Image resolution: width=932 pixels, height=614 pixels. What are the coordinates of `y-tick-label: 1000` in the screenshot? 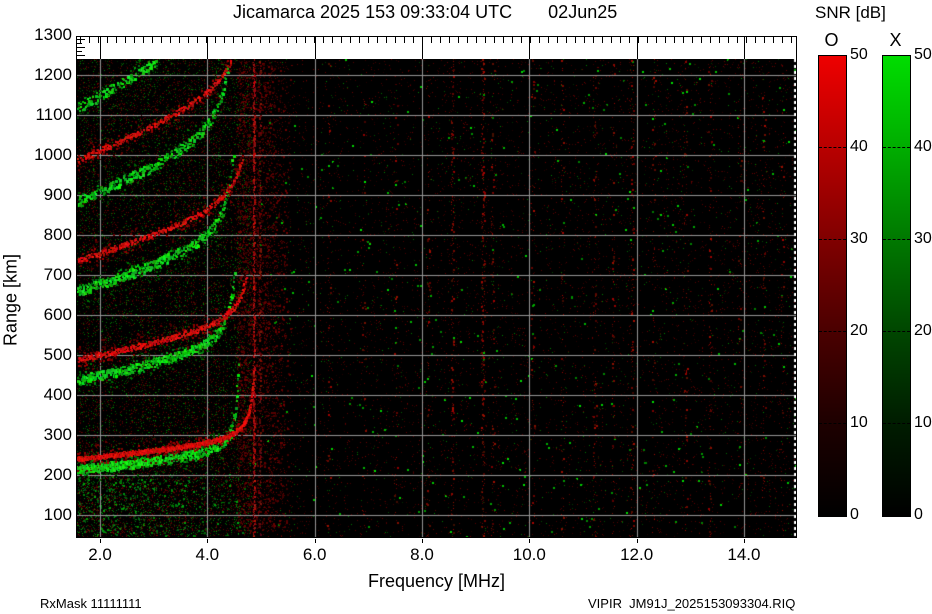 It's located at (53, 154).